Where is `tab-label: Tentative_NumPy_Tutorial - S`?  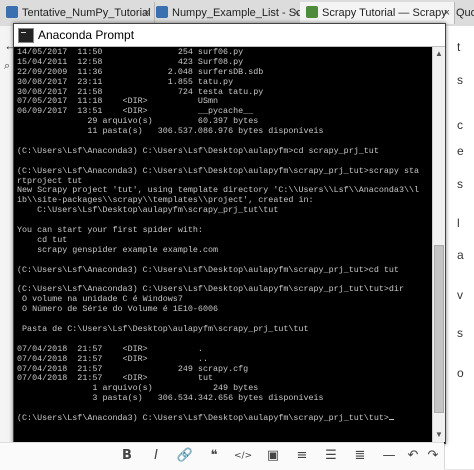
tab-label: Tentative_NumPy_Tutorial - S is located at coordinates (88, 13).